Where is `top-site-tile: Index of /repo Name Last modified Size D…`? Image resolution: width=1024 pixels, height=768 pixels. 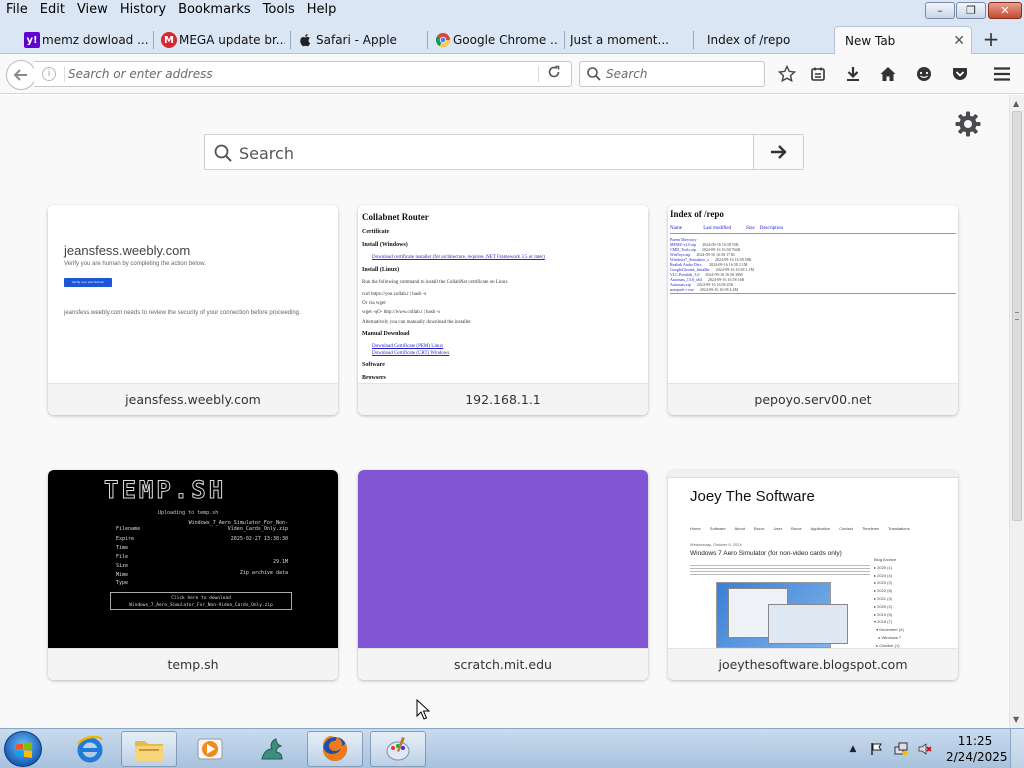
top-site-tile: Index of /repo Name Last modified Size D… is located at coordinates (813, 310).